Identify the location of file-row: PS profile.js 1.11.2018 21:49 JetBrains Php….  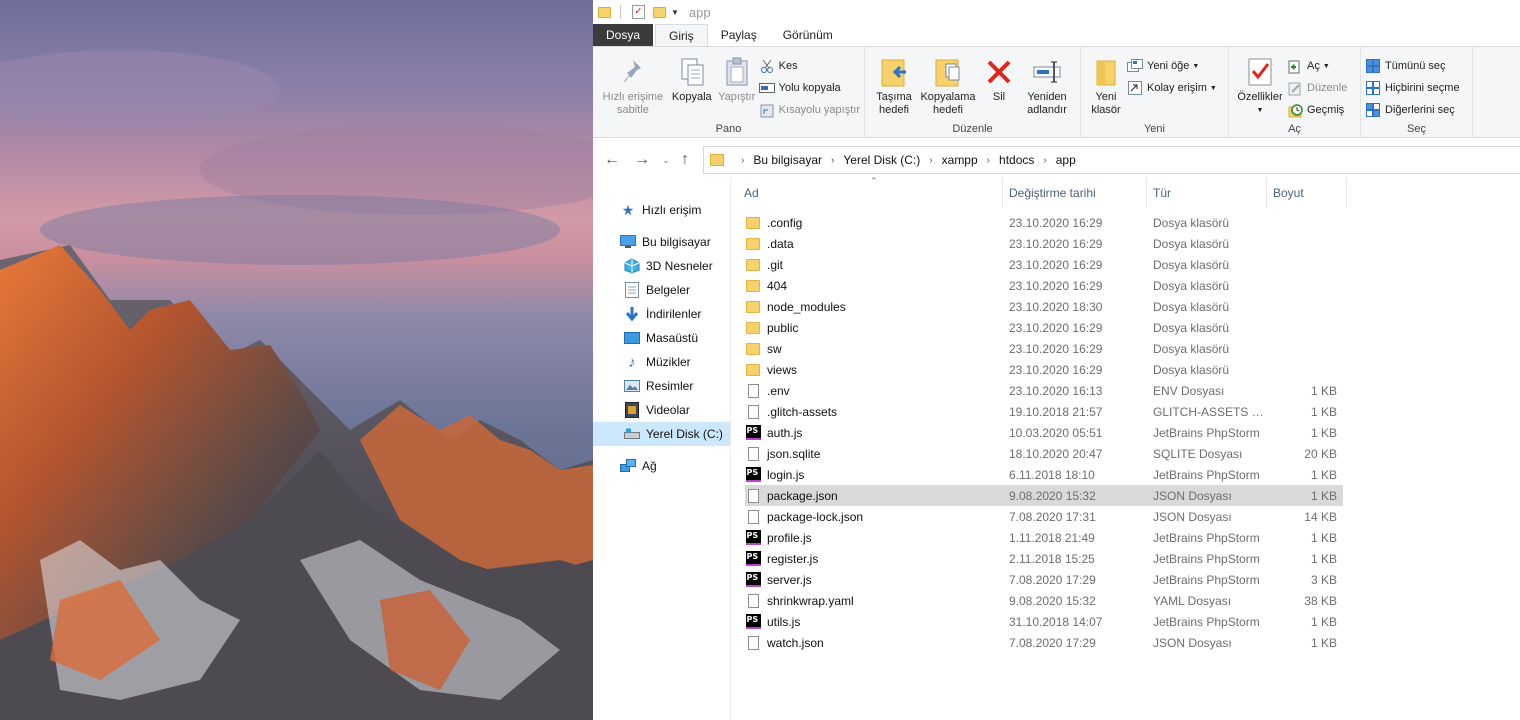
(1044, 537).